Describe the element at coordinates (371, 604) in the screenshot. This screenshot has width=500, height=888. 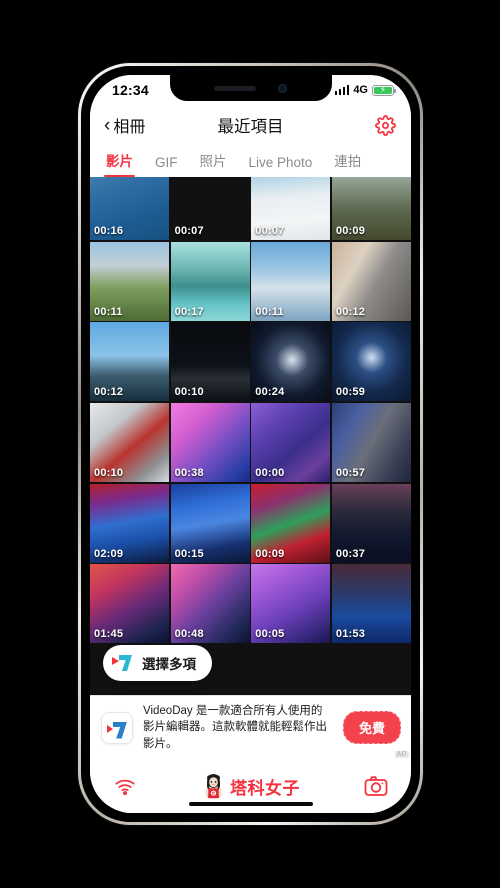
I see `media-thumbnail: 01:53` at that location.